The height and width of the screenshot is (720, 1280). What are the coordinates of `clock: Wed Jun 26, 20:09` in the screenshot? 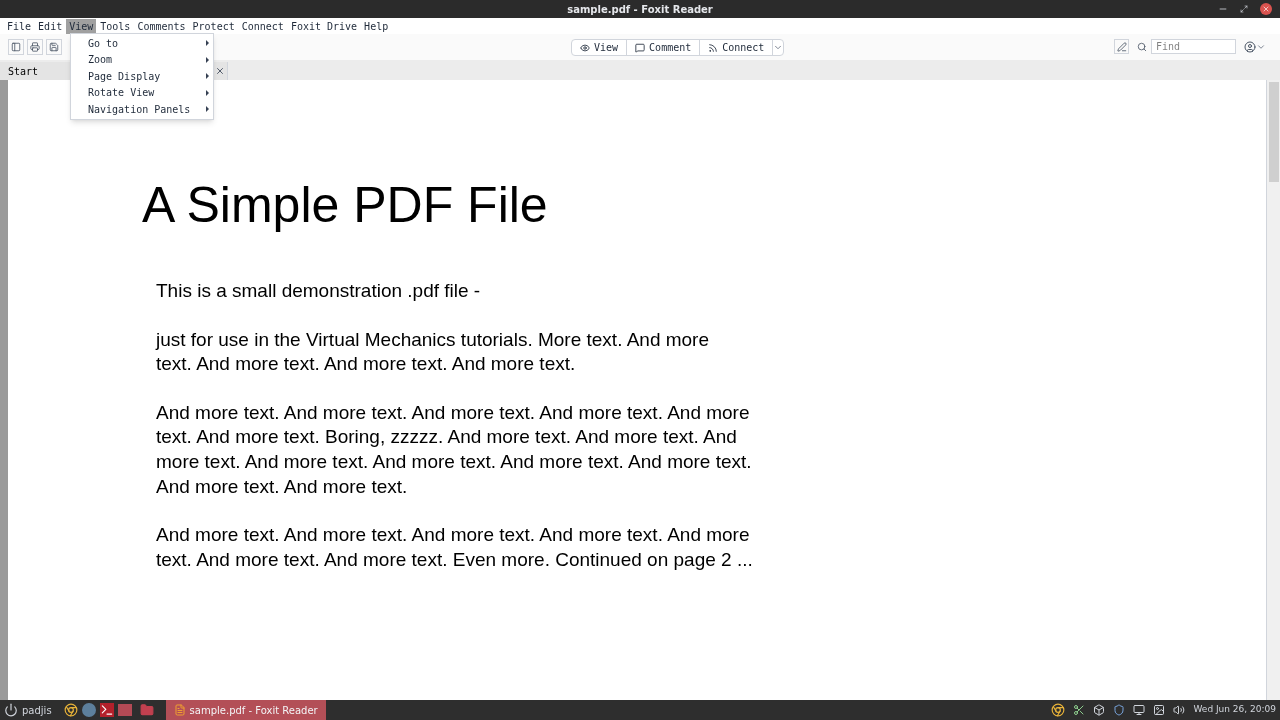 It's located at (1234, 710).